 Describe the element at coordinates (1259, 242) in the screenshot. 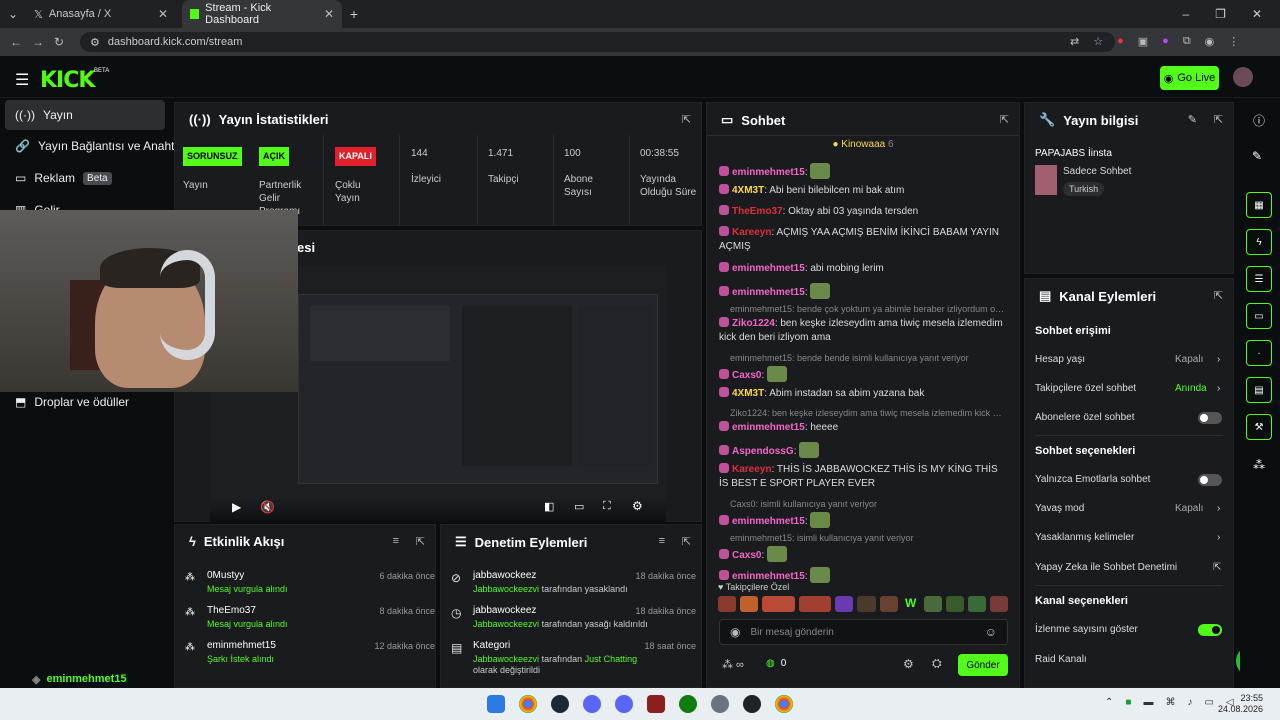

I see `rail-button-activity: ϟ` at that location.